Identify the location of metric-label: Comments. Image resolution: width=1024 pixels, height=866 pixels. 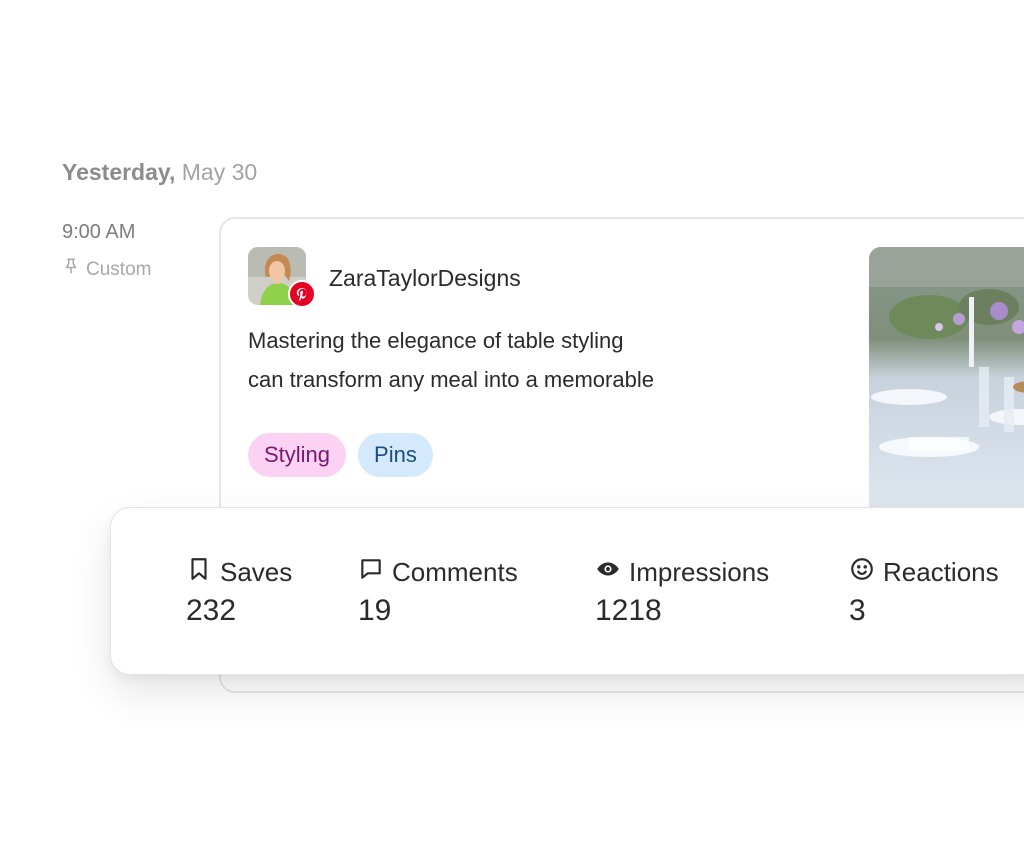
(455, 572).